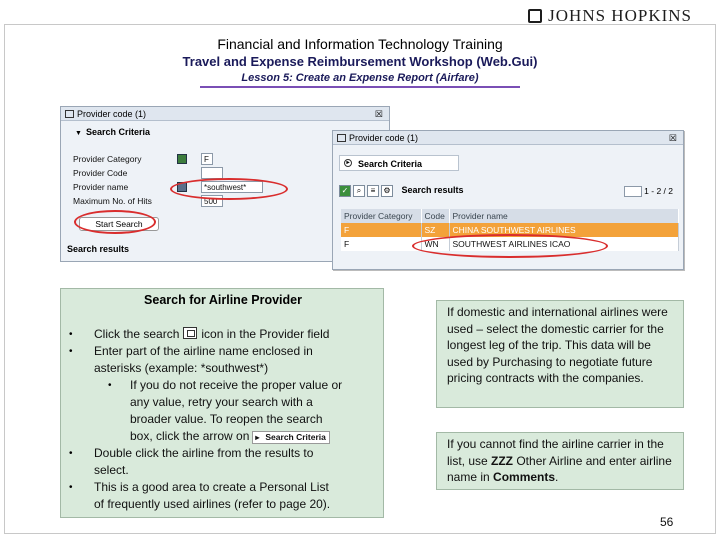  I want to click on page-number: 56, so click(667, 522).